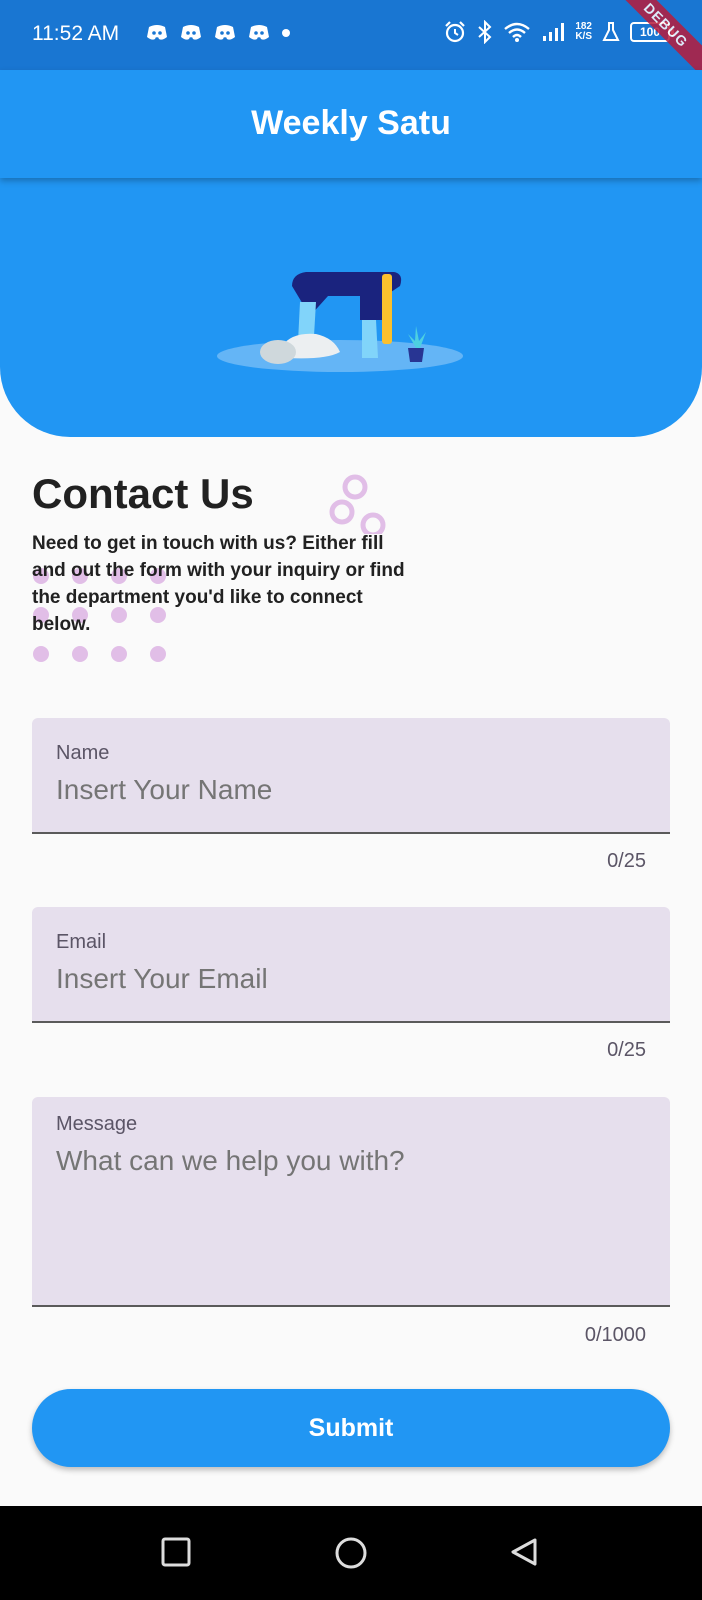  Describe the element at coordinates (351, 1428) in the screenshot. I see `submit-button: Submit` at that location.